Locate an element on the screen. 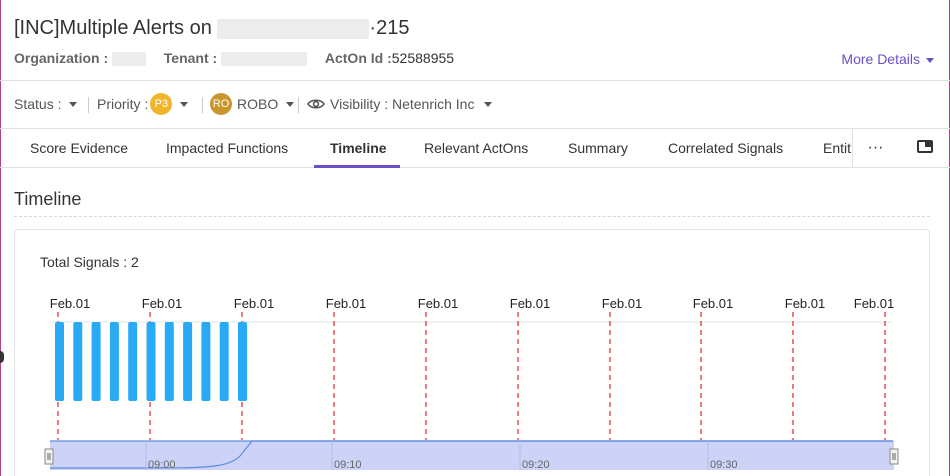  navigator-tick-label: 09:20 is located at coordinates (536, 465).